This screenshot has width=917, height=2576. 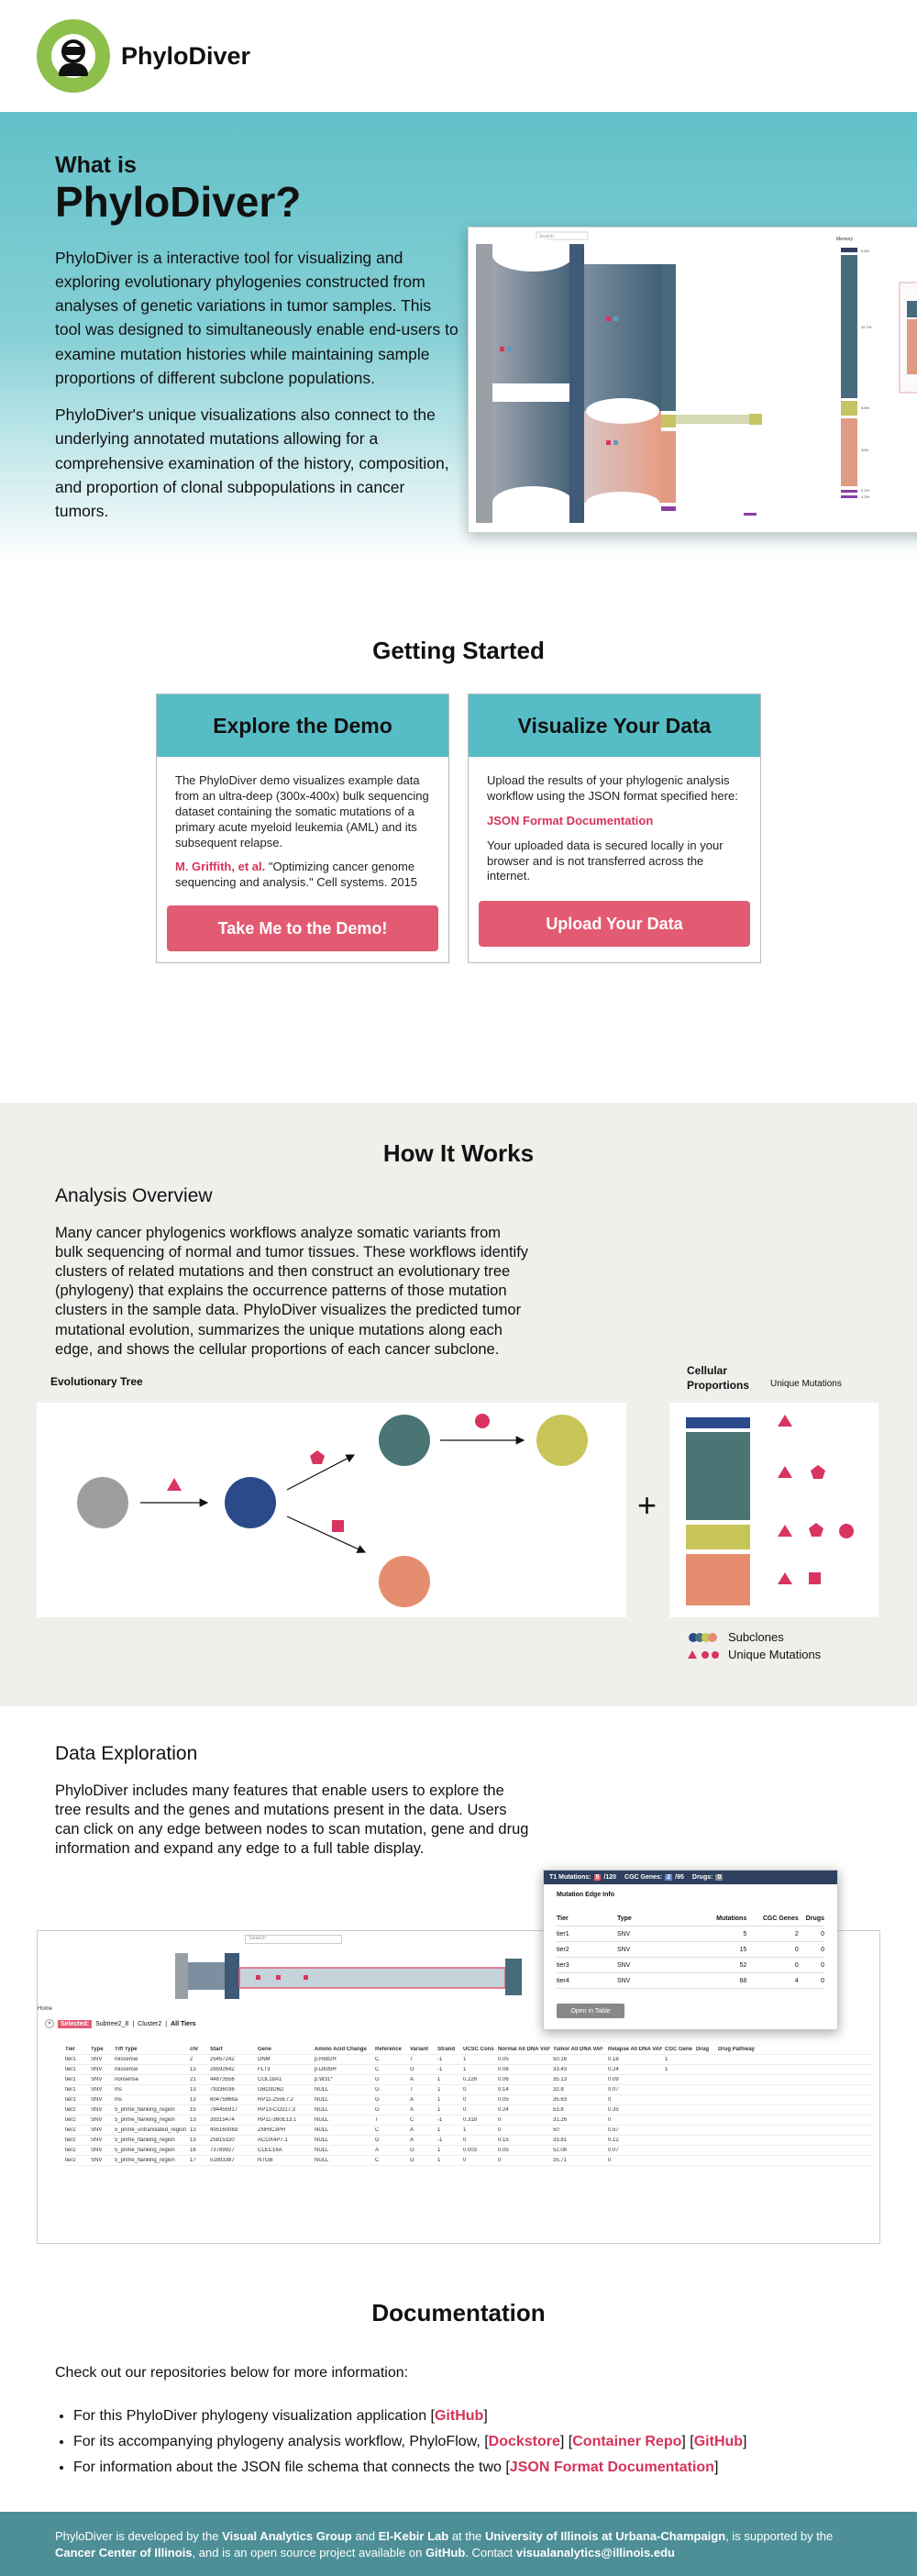 What do you see at coordinates (341, 2049) in the screenshot?
I see `table-header-cell: Amino Acid Change` at bounding box center [341, 2049].